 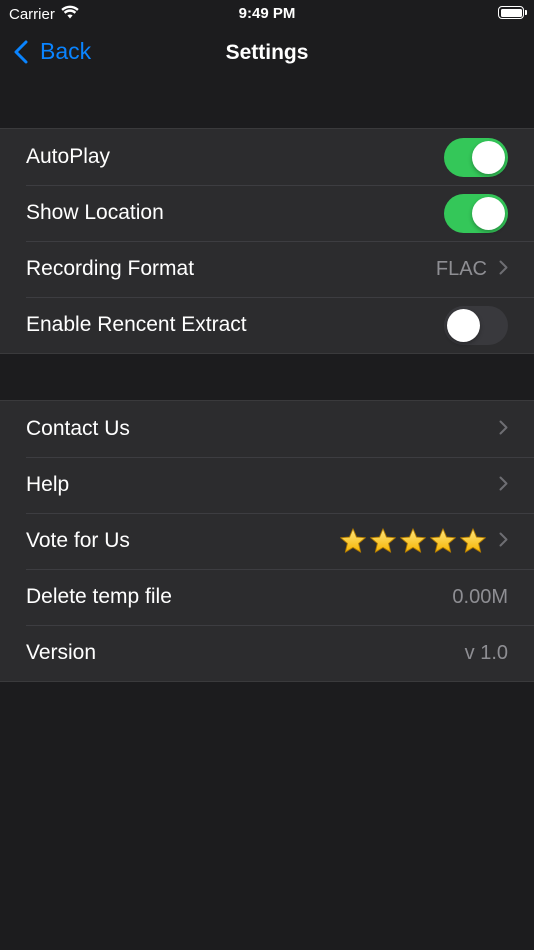 What do you see at coordinates (512, 12) in the screenshot?
I see `battery-icon` at bounding box center [512, 12].